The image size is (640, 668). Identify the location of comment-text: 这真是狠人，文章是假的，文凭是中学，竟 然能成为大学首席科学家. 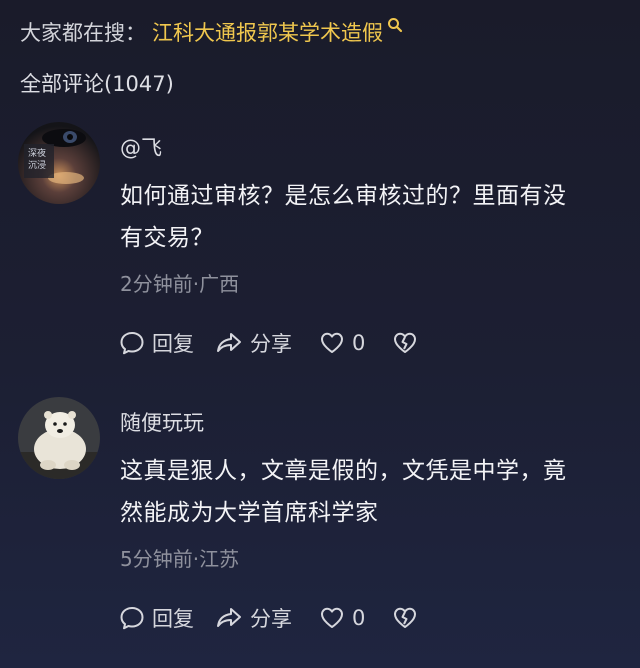
(370, 492).